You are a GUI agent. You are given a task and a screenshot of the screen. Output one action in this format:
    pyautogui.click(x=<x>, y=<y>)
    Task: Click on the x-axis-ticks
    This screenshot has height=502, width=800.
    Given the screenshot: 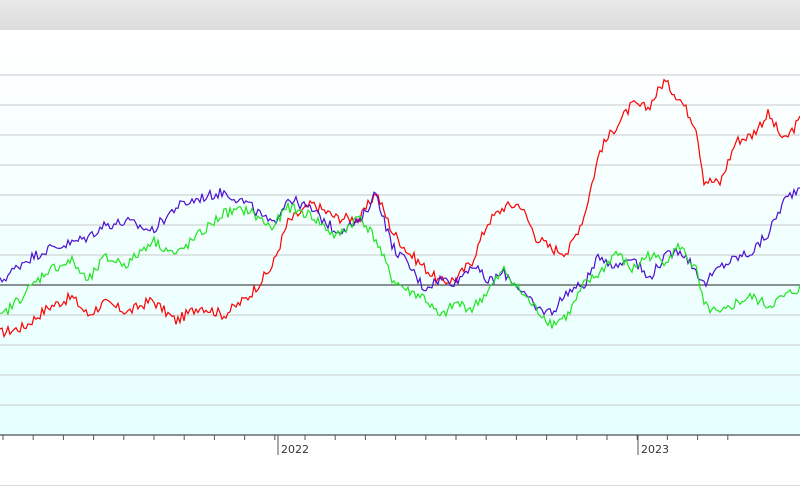 What is the action you would take?
    pyautogui.click(x=365, y=445)
    